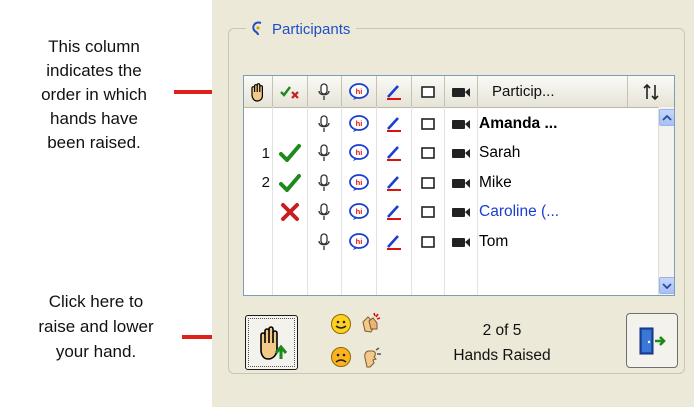  I want to click on hand-order-number: 1, so click(265, 153).